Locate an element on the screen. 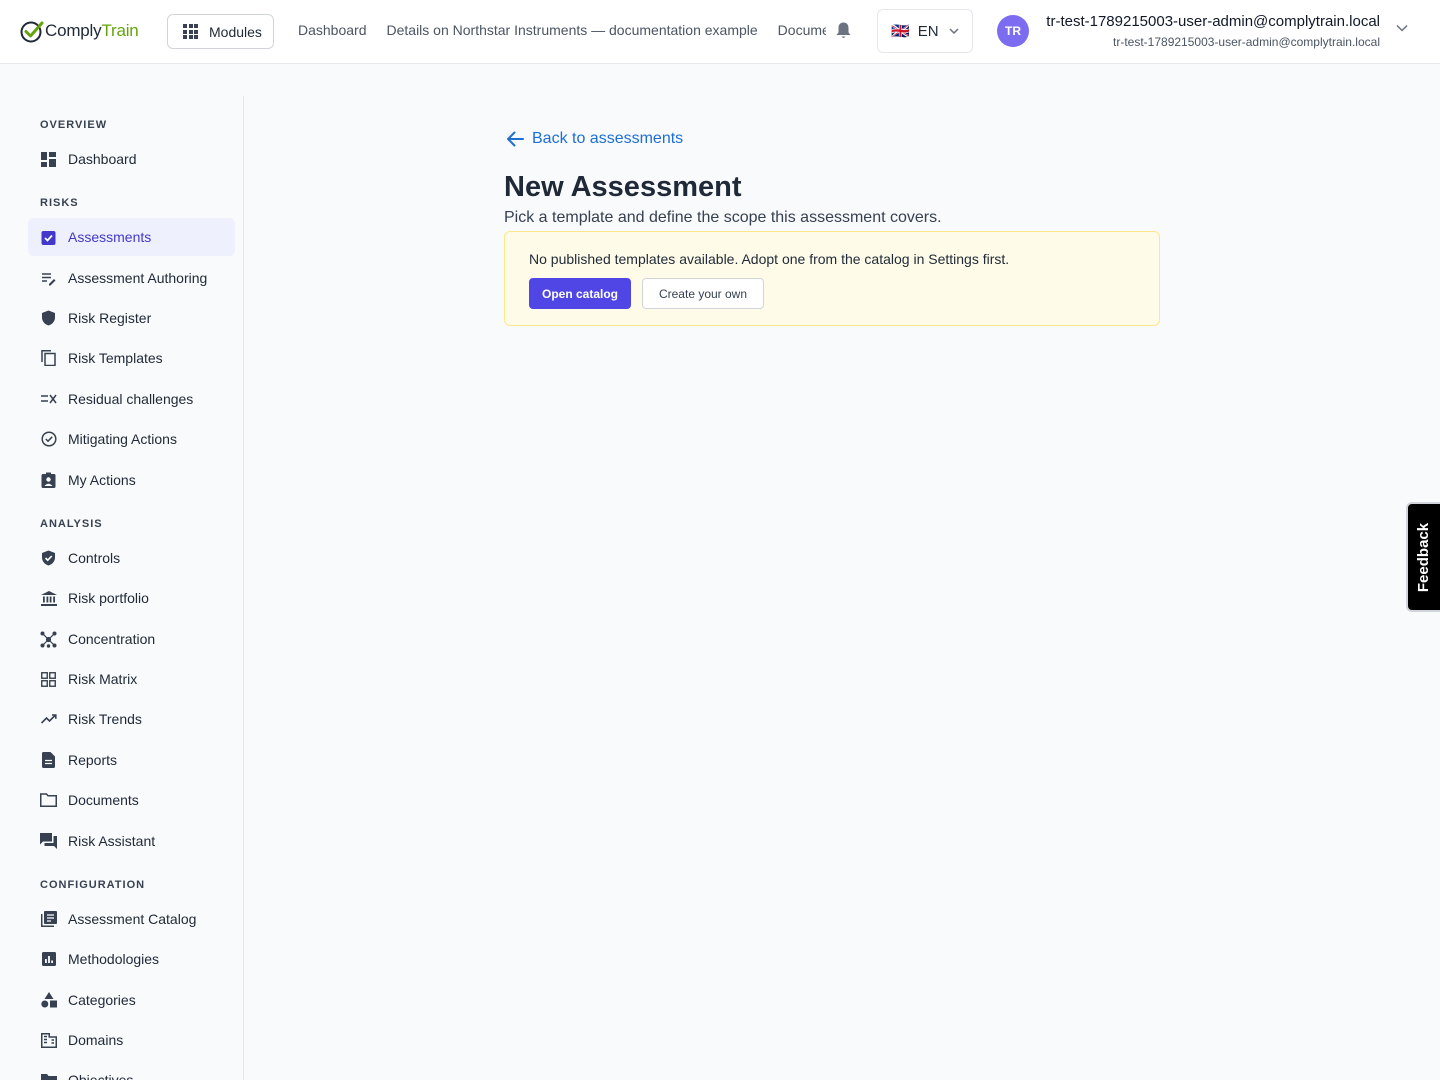  sidebar-item-label: Concentration is located at coordinates (112, 639).